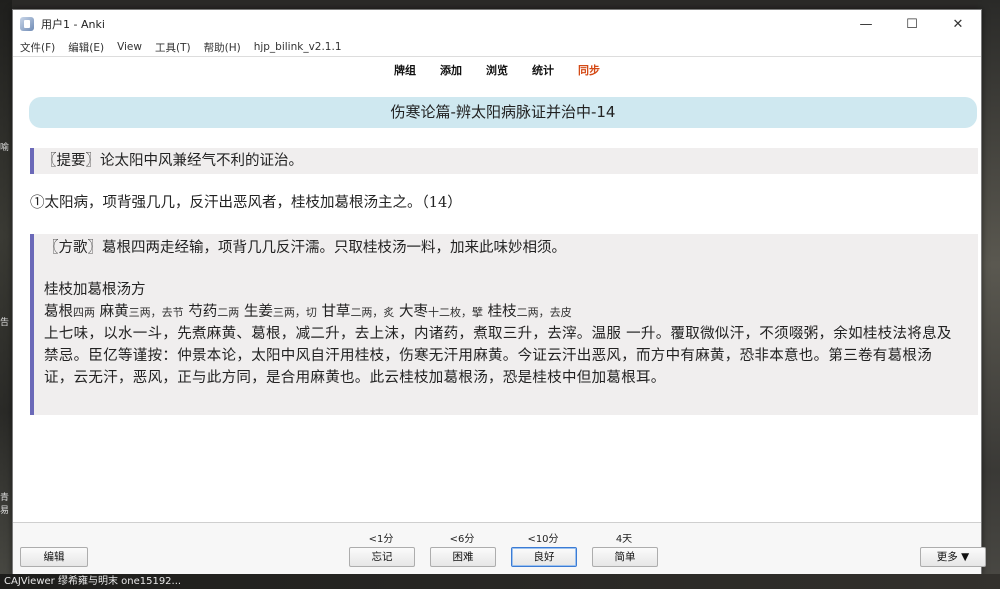  I want to click on card-title: 伤寒论篇-辨太阳病脉证并治中-14, so click(503, 112).